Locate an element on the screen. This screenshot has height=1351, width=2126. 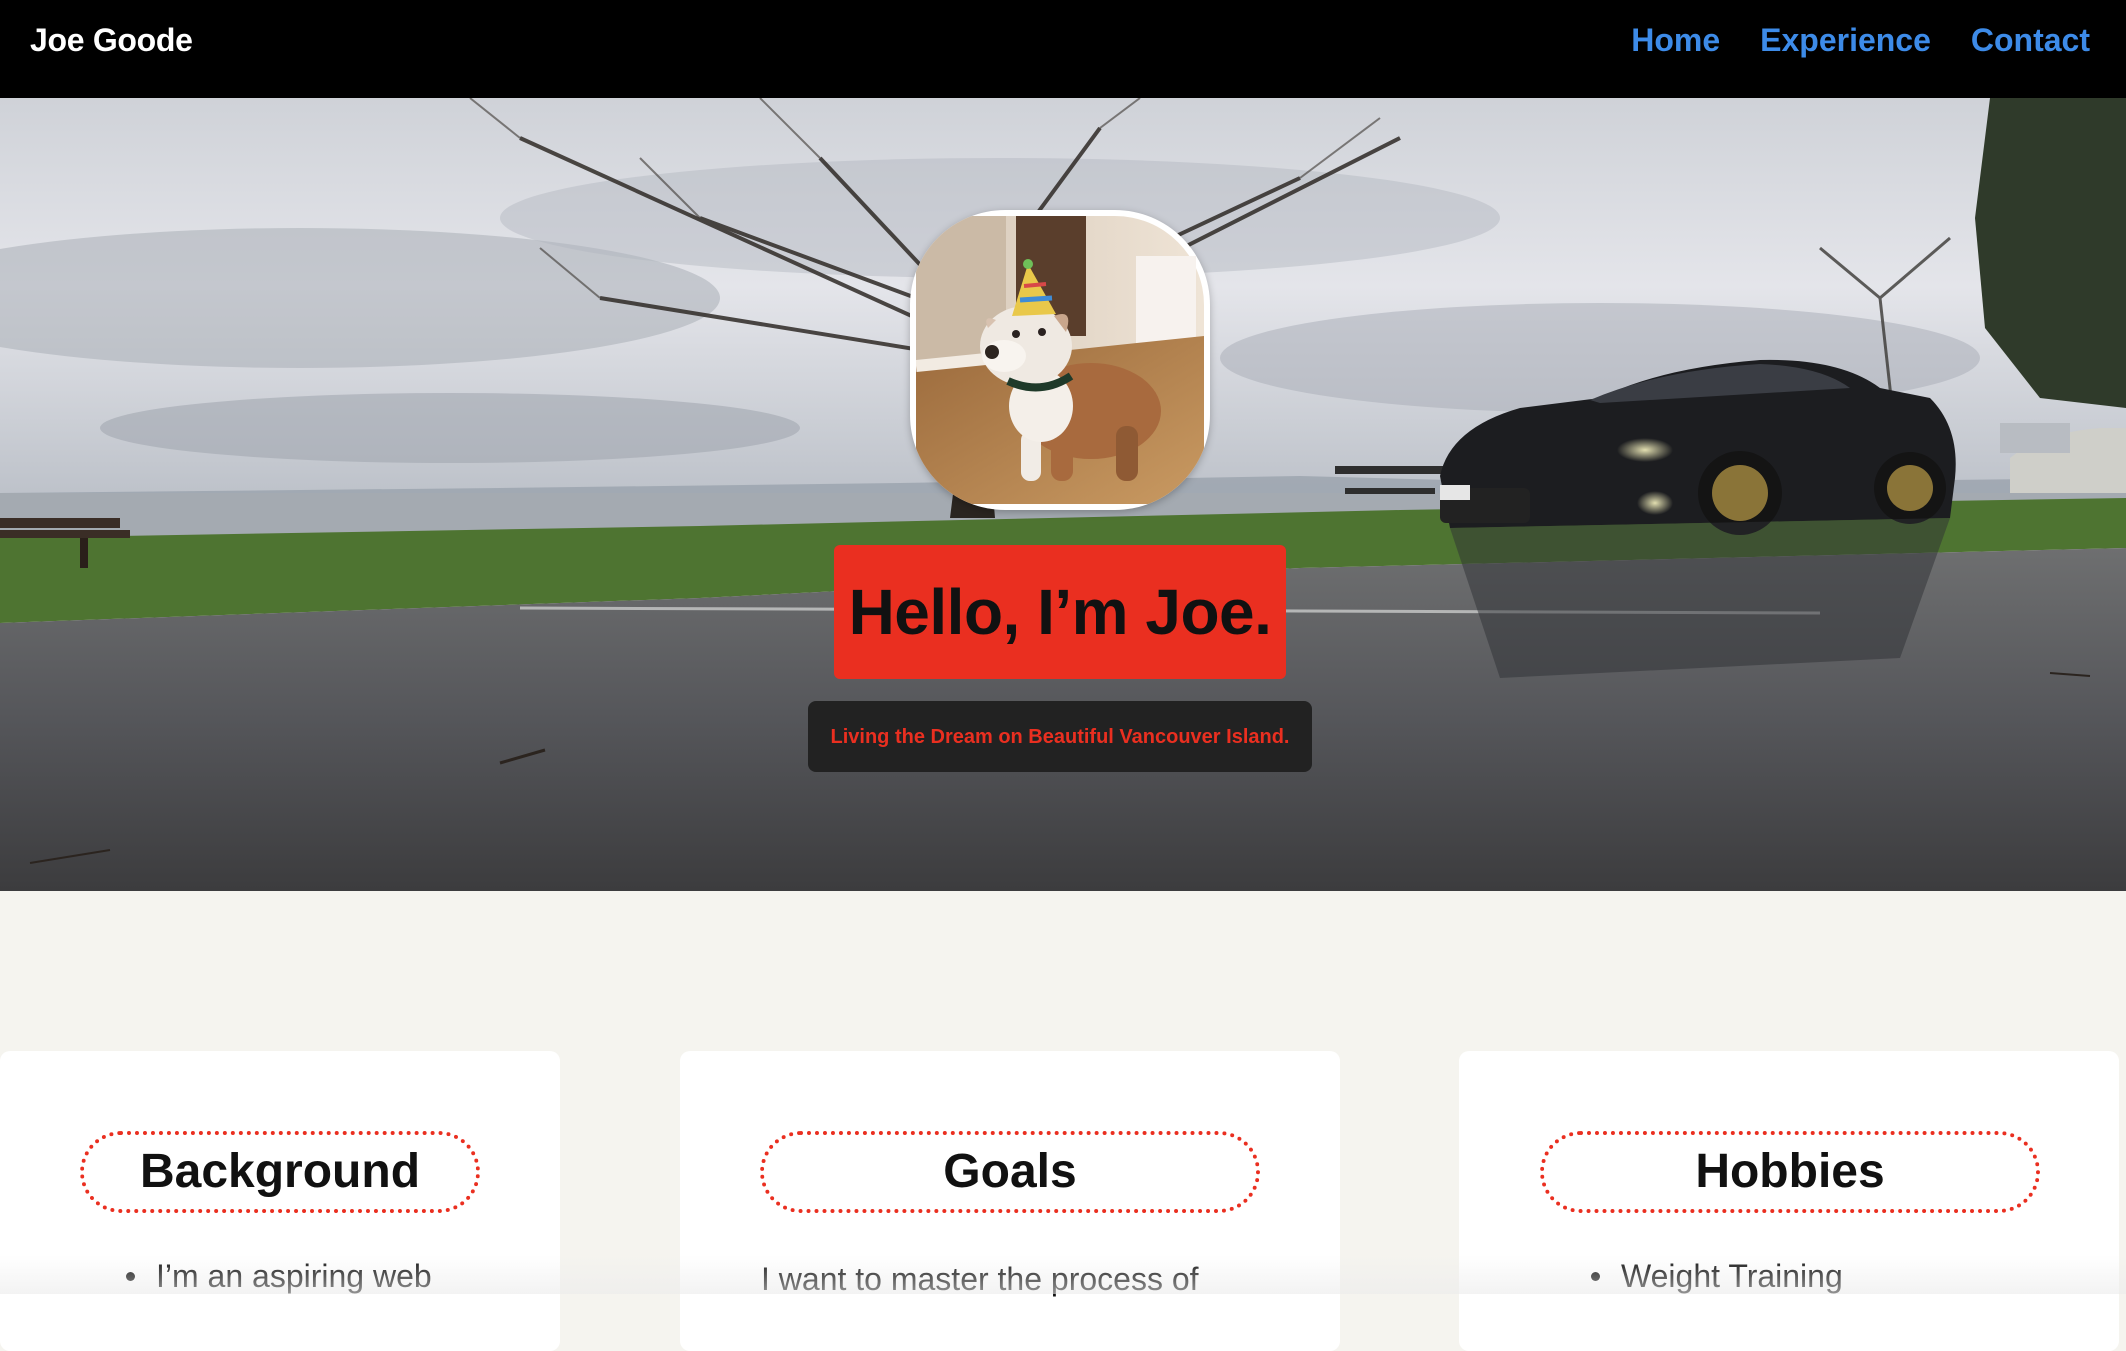
list-item: I’m an aspiring web is located at coordinates (276, 1276).